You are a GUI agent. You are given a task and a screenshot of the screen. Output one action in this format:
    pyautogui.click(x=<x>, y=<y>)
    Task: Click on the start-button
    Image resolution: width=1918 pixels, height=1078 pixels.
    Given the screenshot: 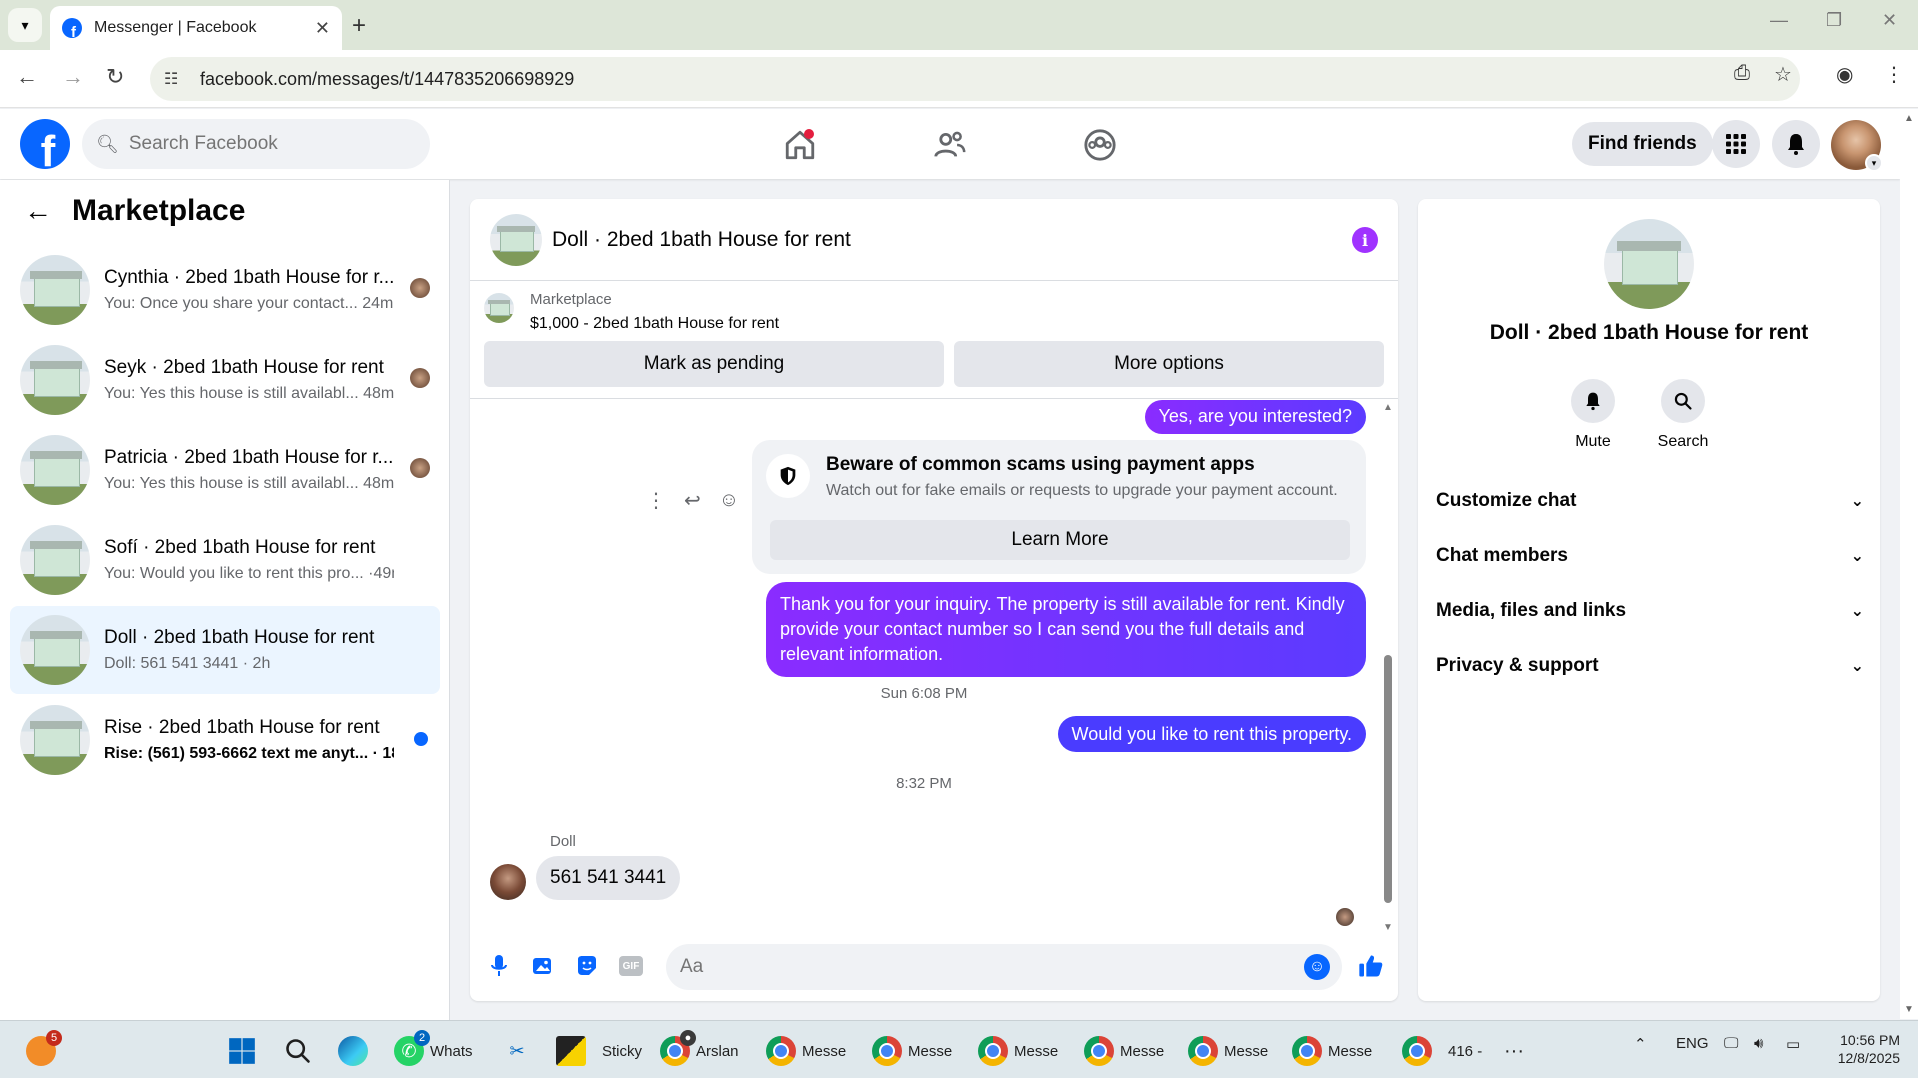 What is the action you would take?
    pyautogui.click(x=242, y=1051)
    